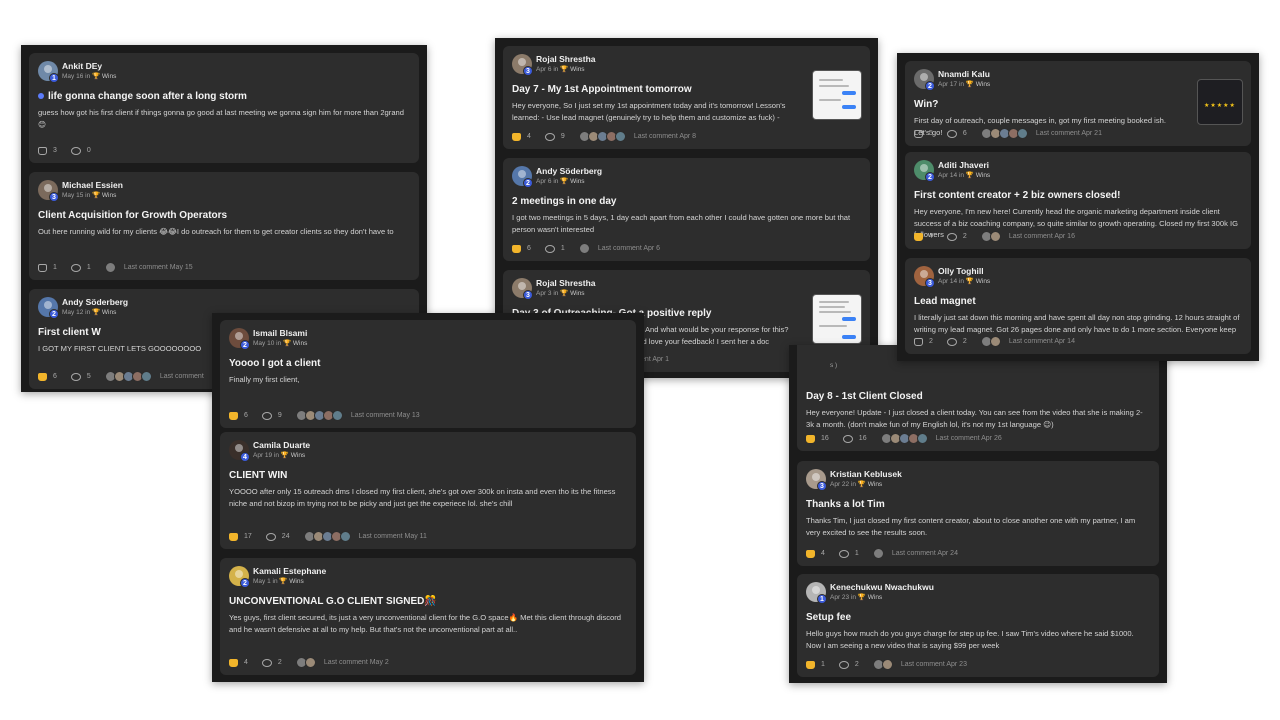  What do you see at coordinates (1041, 236) in the screenshot?
I see `last-comment: Last comment Apr 16` at bounding box center [1041, 236].